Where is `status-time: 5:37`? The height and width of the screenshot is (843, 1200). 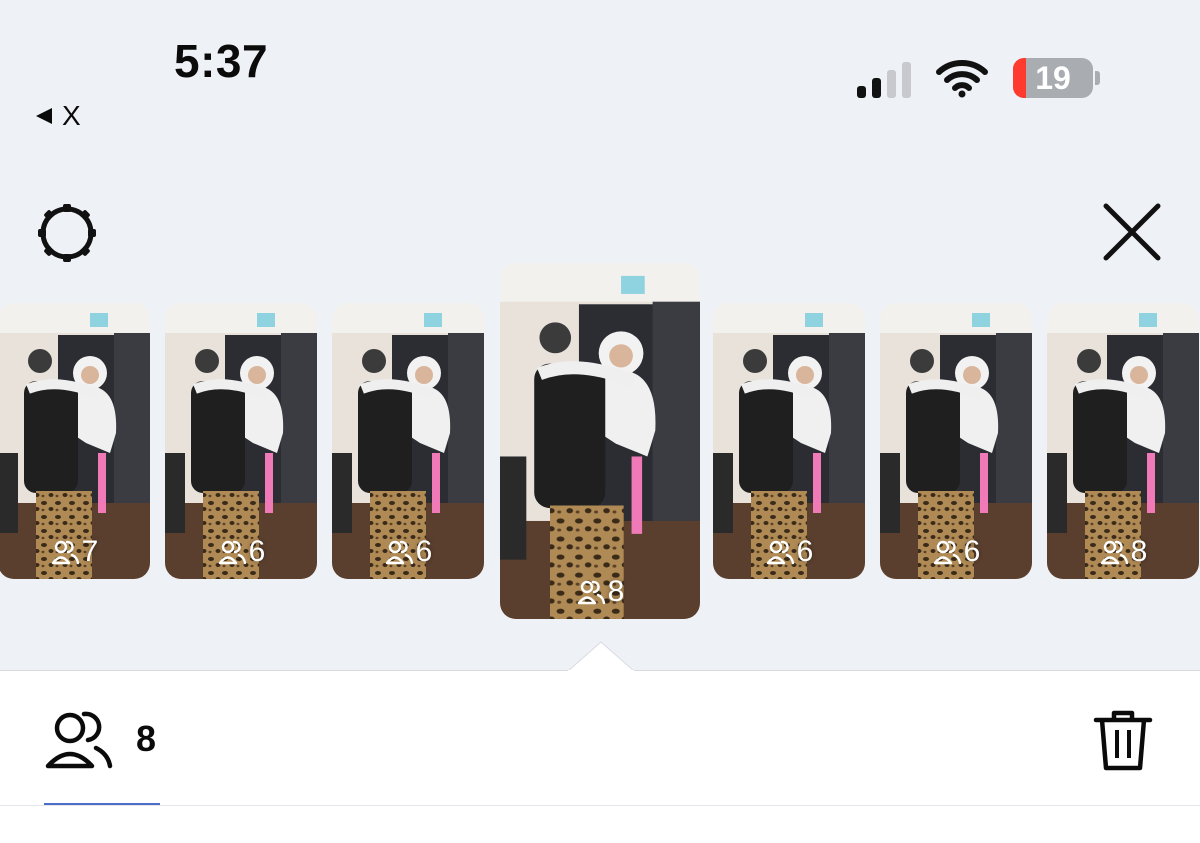
status-time: 5:37 is located at coordinates (221, 61).